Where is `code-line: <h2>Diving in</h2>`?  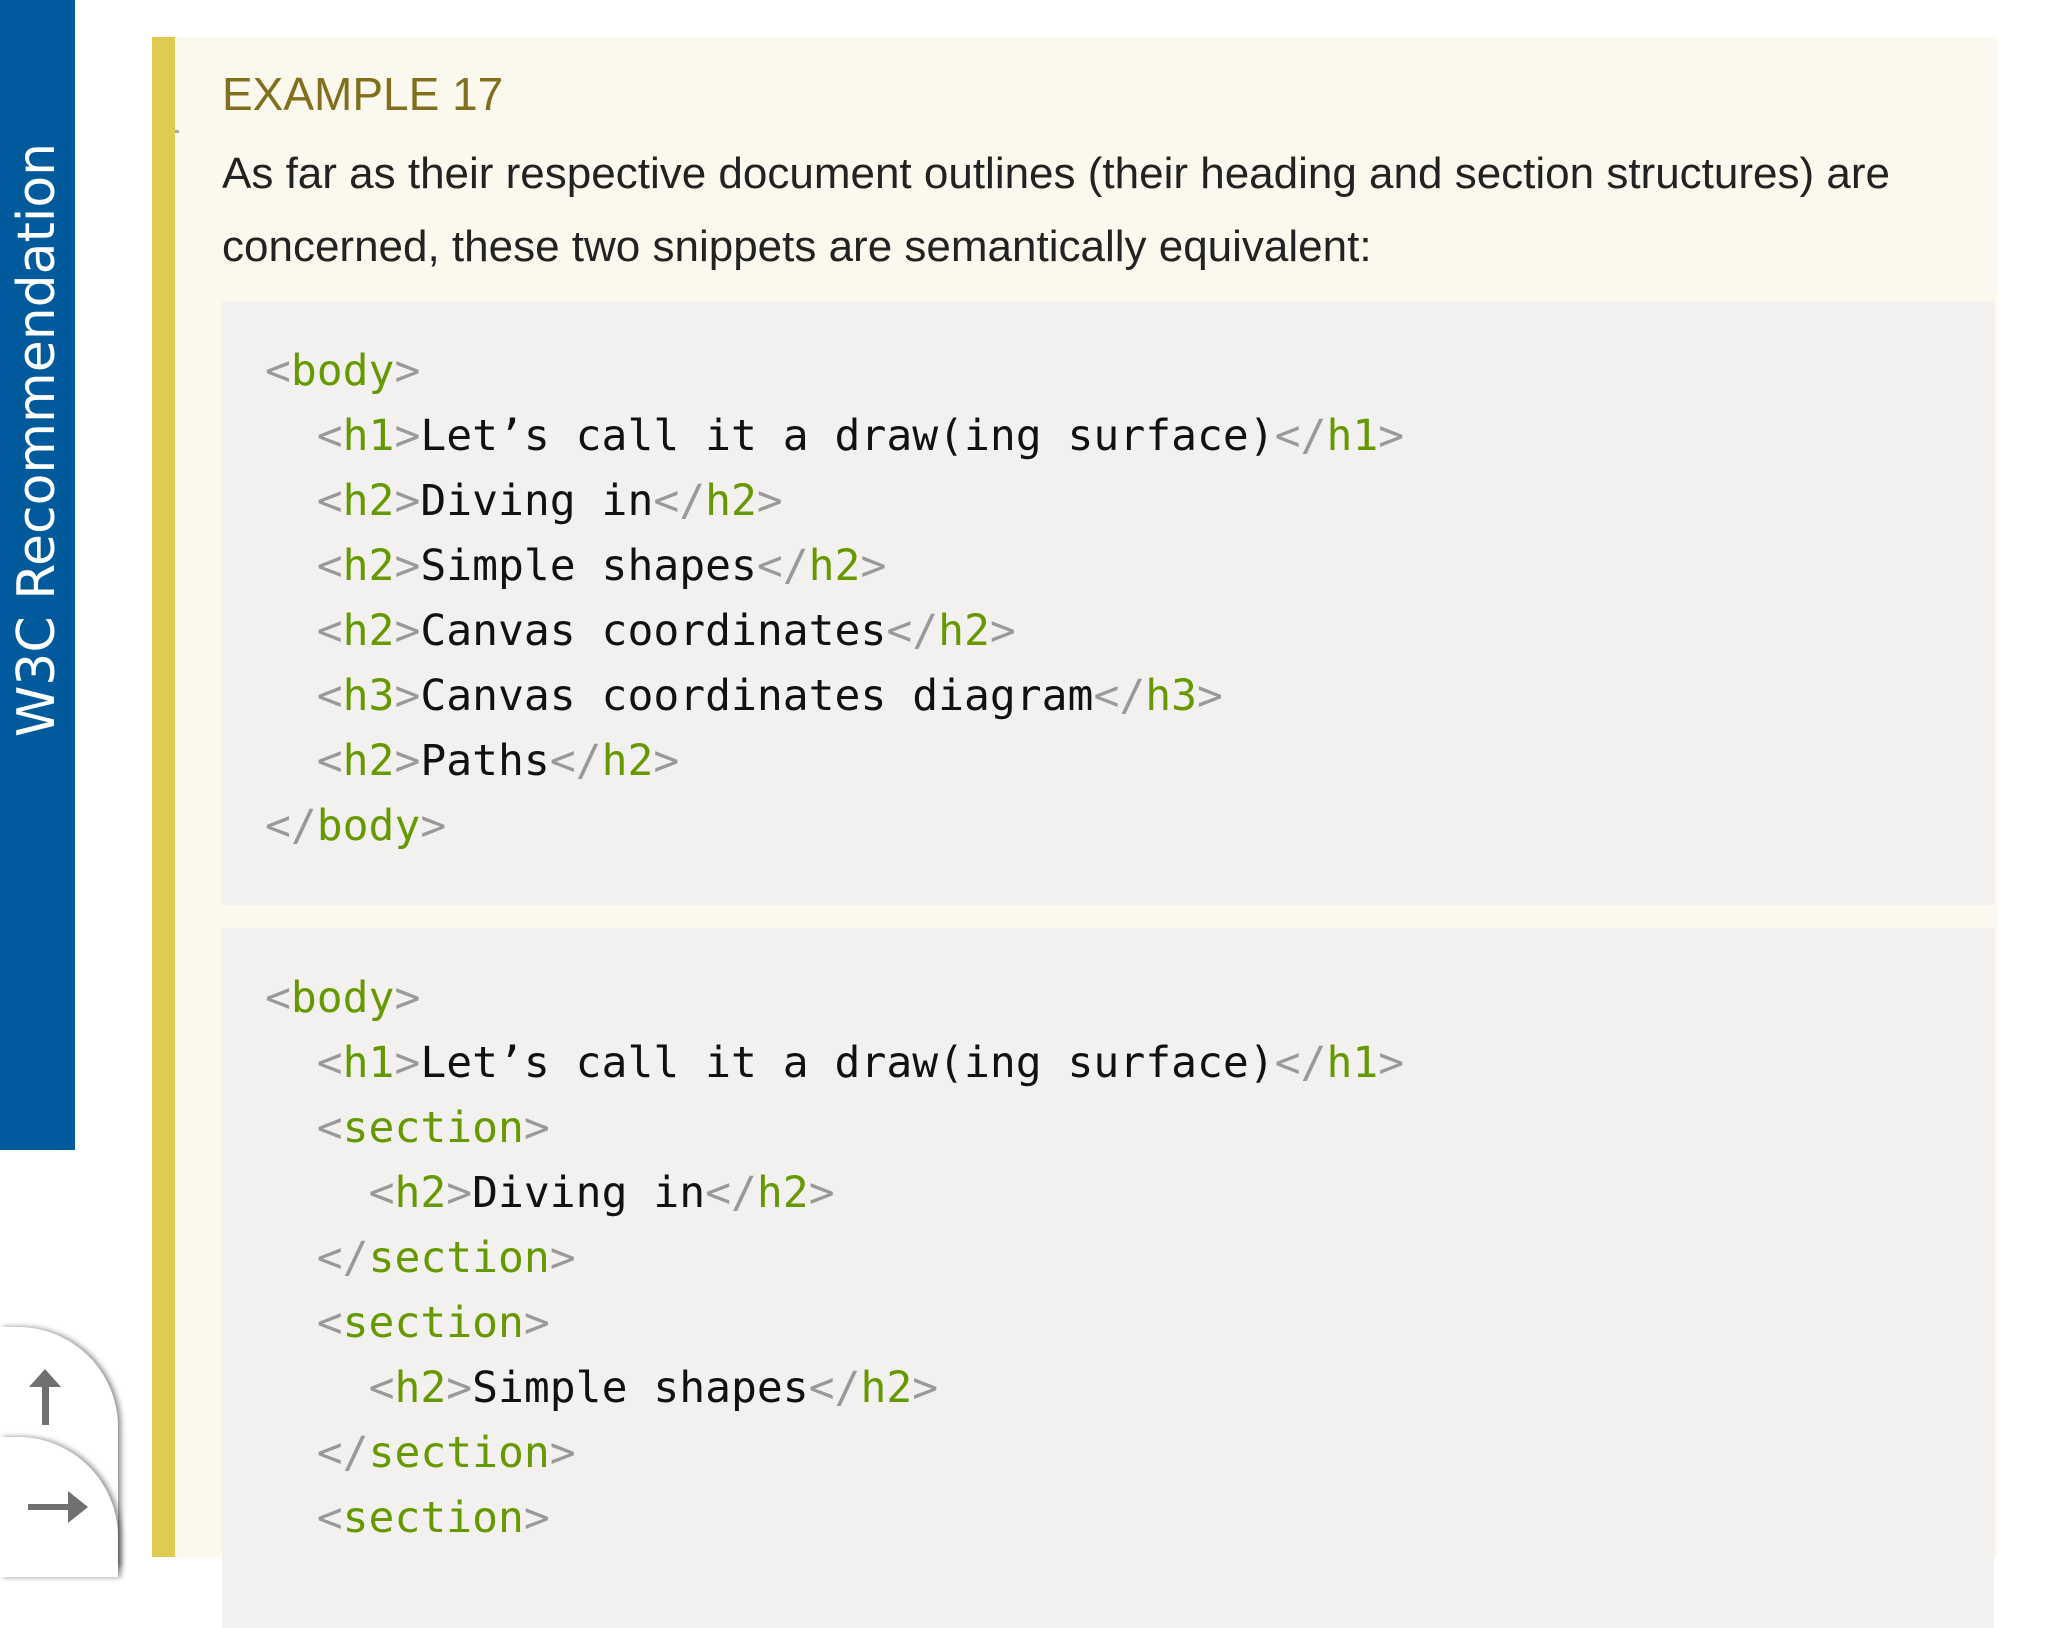 code-line: <h2>Diving in</h2> is located at coordinates (1129, 1193).